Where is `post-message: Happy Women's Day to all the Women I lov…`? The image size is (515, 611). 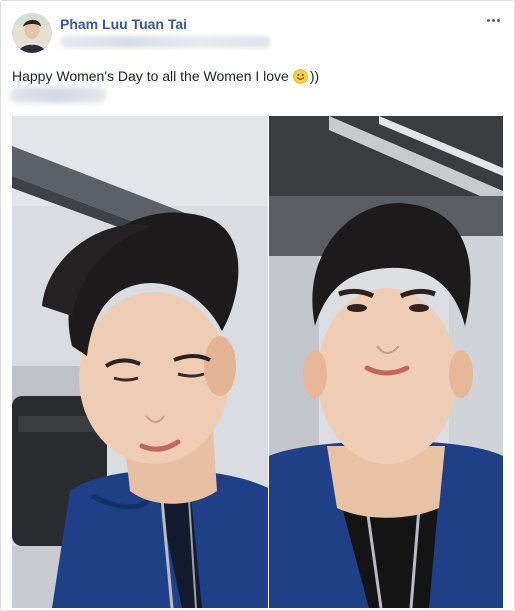
post-message: Happy Women's Day to all the Women I lov… is located at coordinates (165, 76).